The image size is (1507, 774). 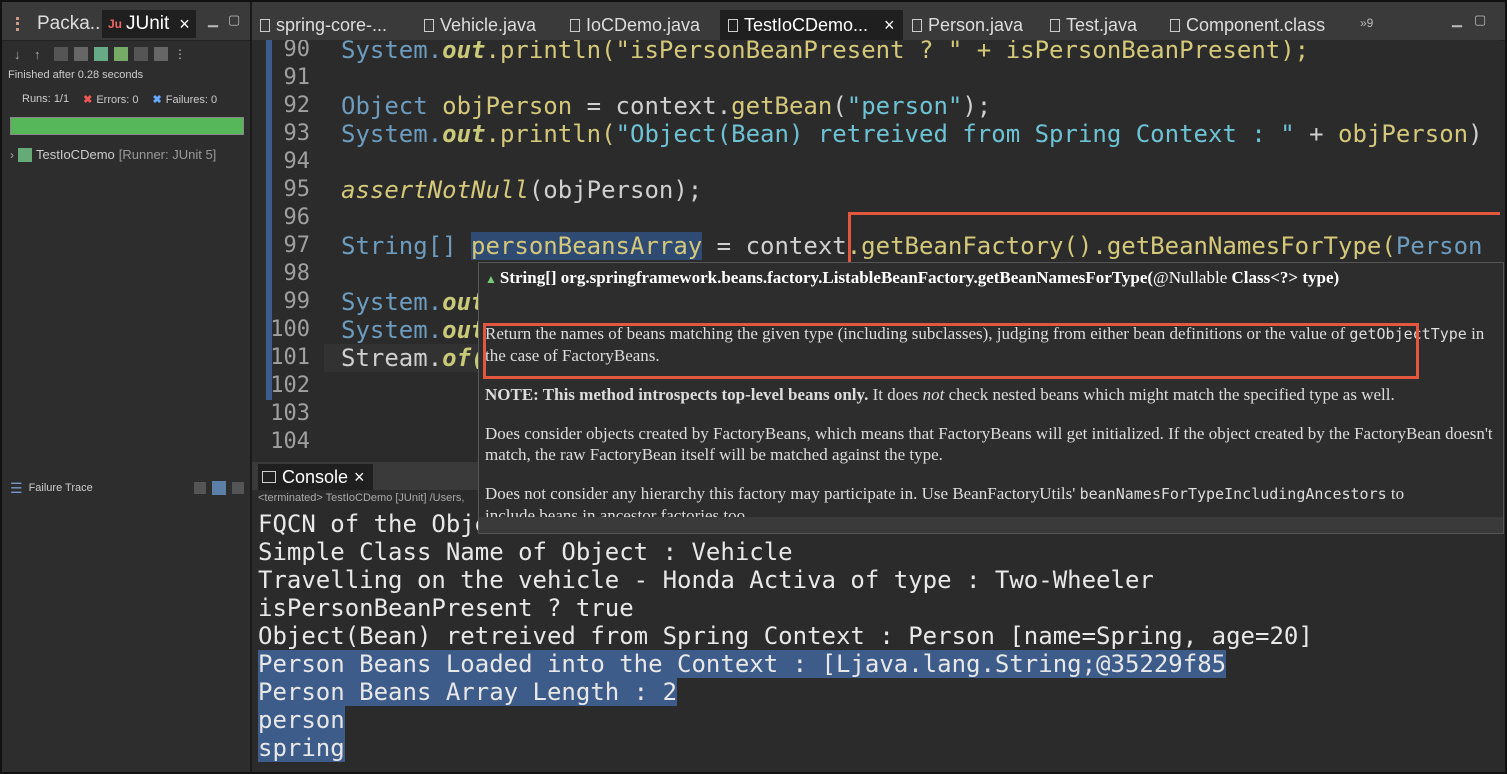 I want to click on failures-counter: ✖ Failures: 0, so click(x=185, y=102).